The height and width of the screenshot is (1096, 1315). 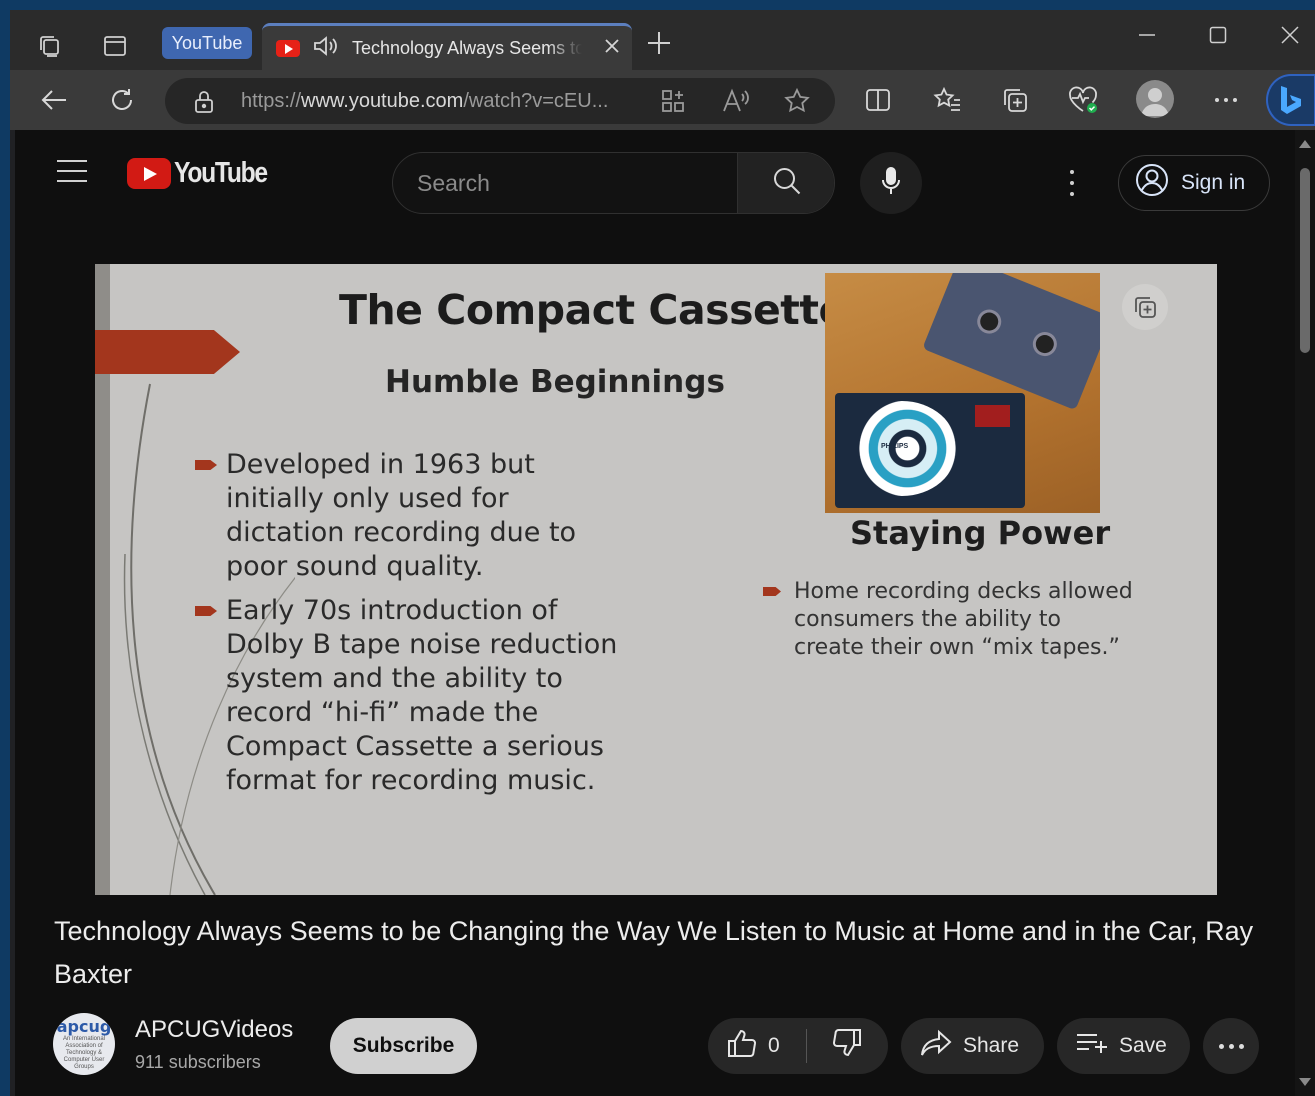 I want to click on save-button: Save, so click(x=1123, y=1046).